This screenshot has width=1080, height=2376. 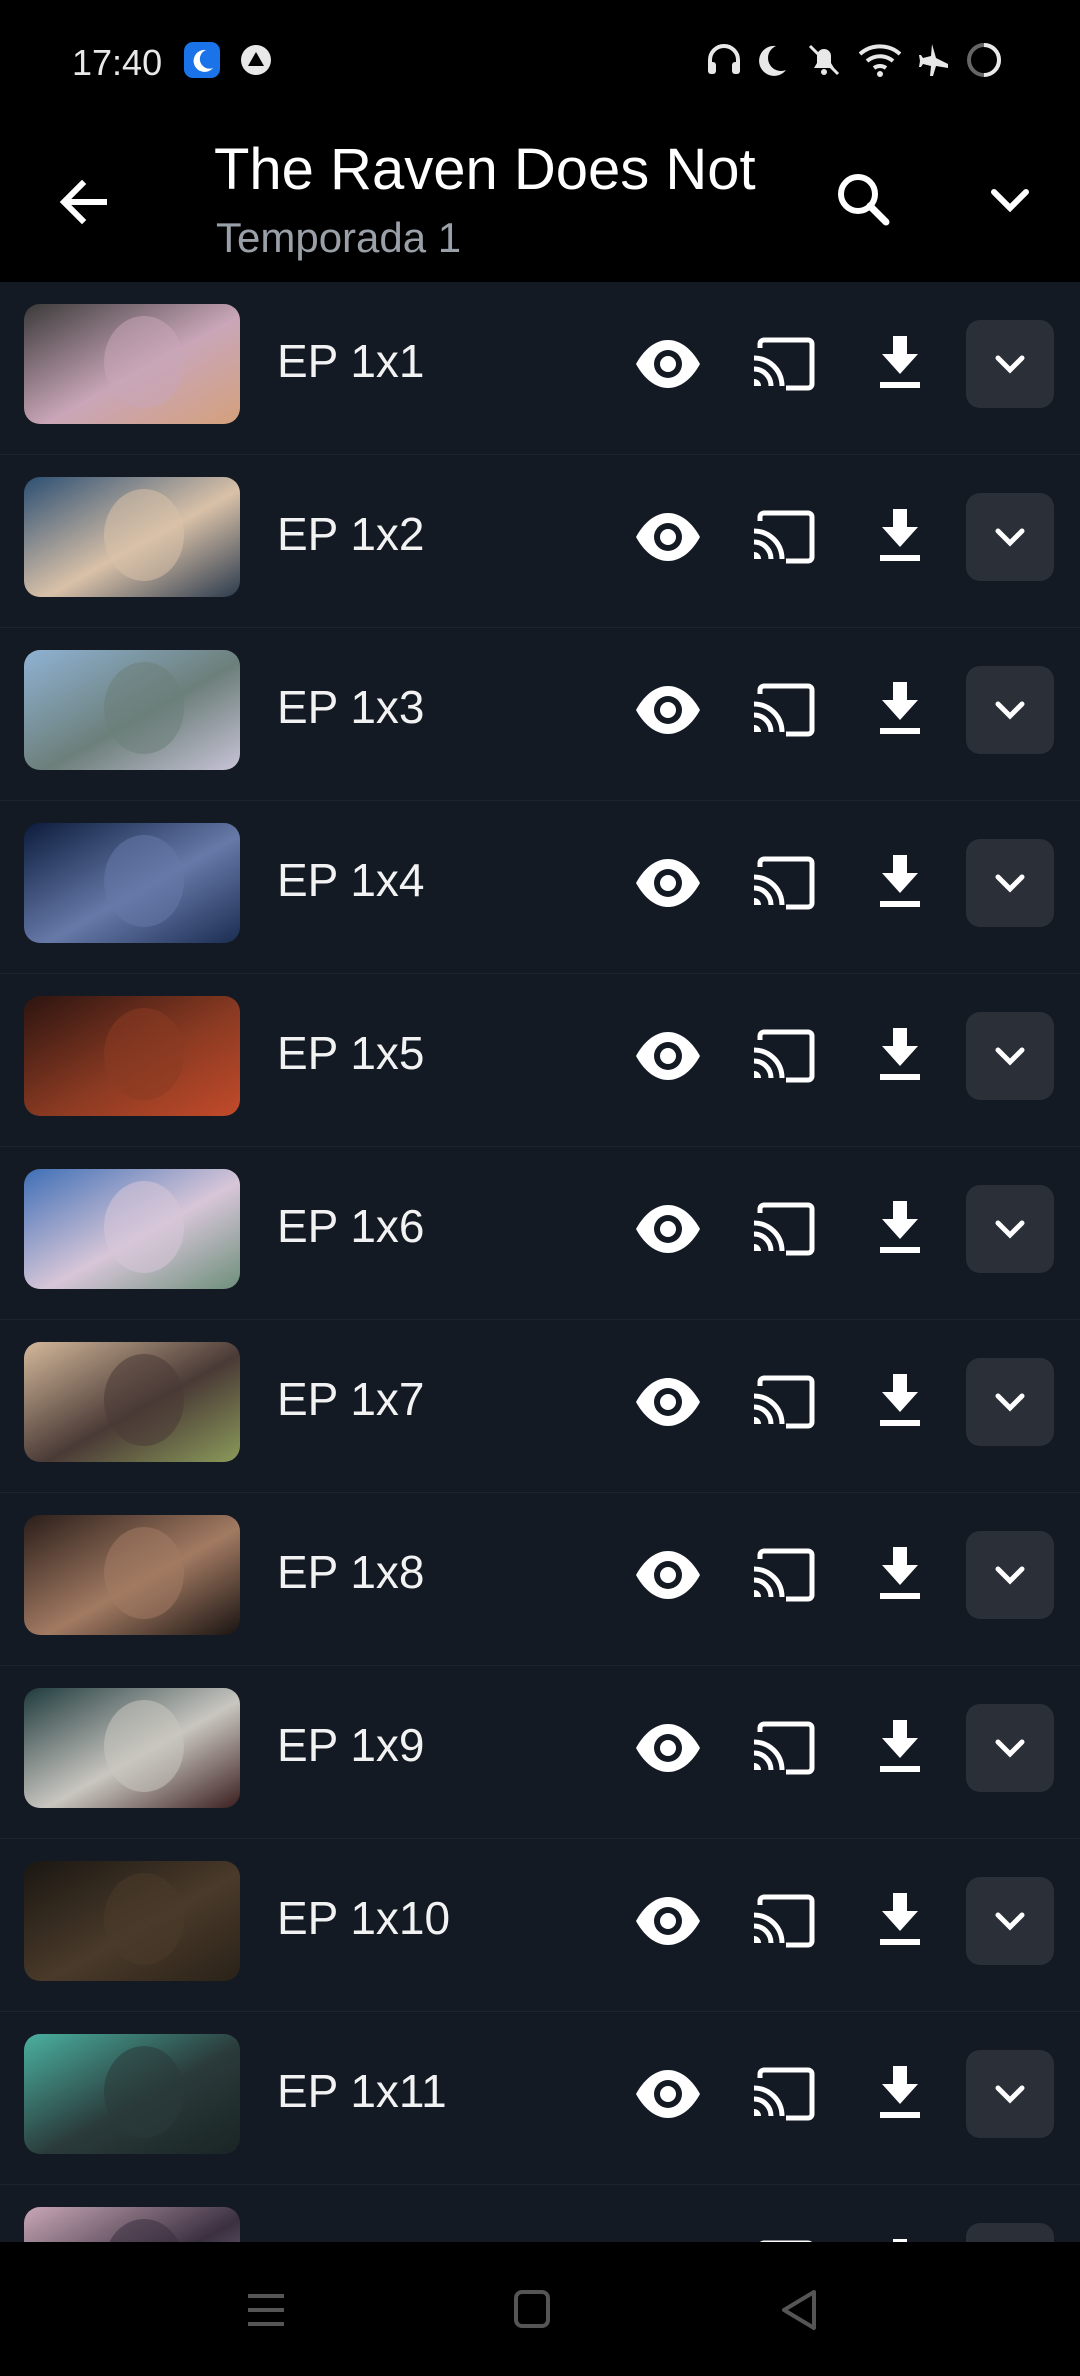 What do you see at coordinates (351, 1226) in the screenshot?
I see `episode-label: EP 1x6` at bounding box center [351, 1226].